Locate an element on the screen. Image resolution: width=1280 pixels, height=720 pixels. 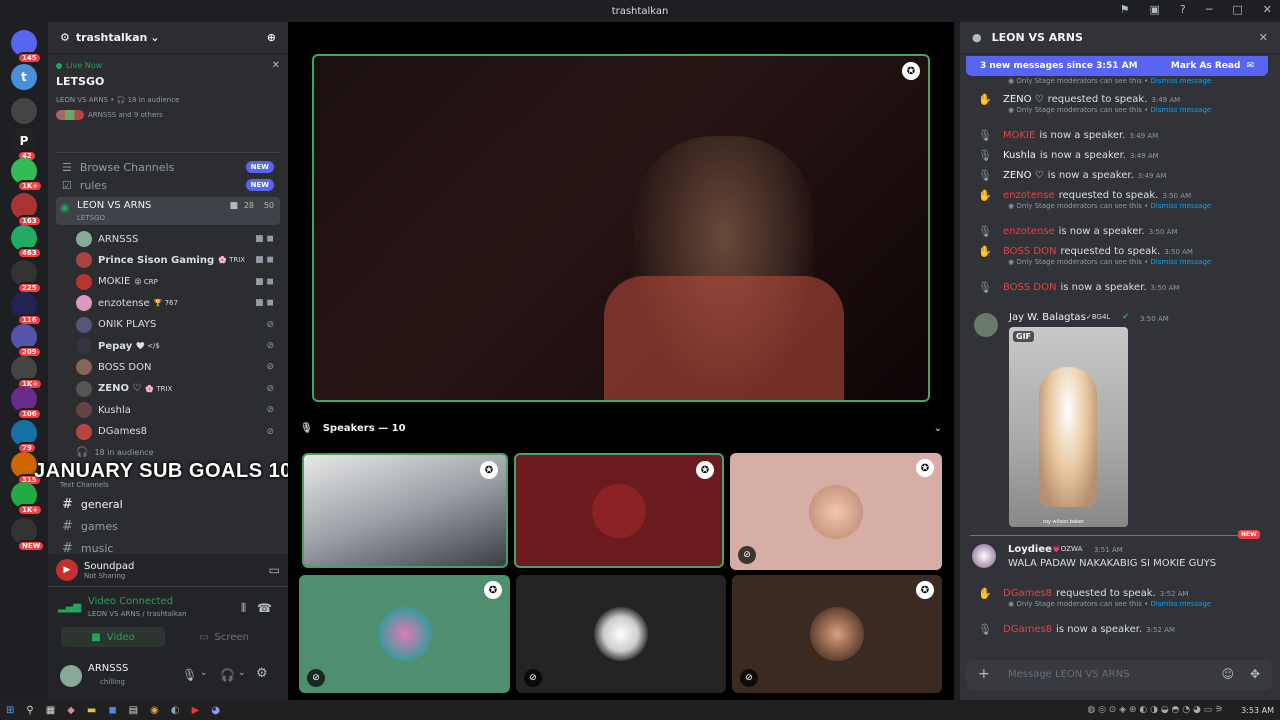
clock: 3:53 AM is located at coordinates (1257, 710).